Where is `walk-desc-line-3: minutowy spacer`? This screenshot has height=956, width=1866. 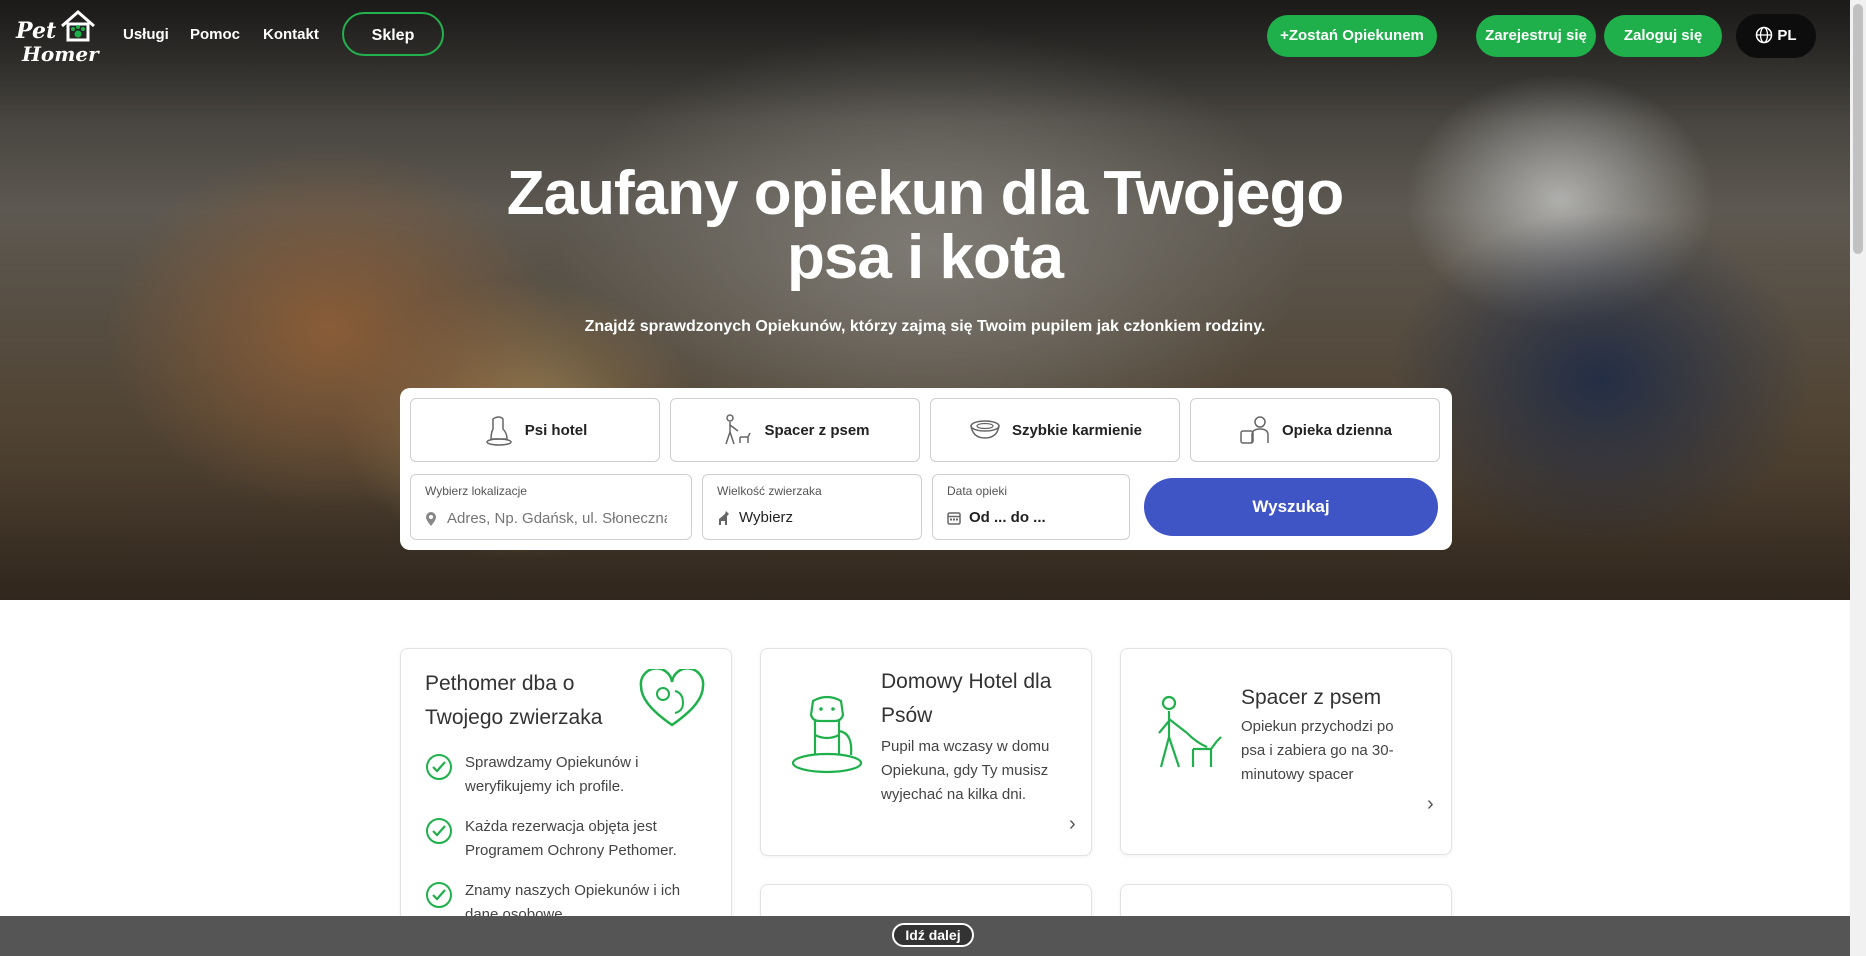
walk-desc-line-3: minutowy spacer is located at coordinates (1297, 774).